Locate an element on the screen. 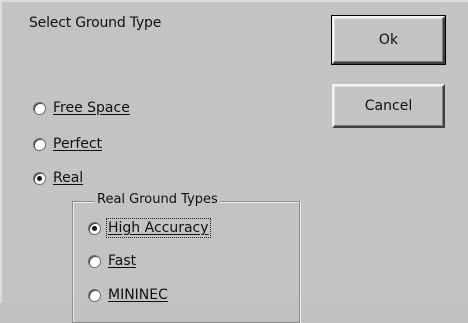 Image resolution: width=468 pixels, height=323 pixels. real-ground-types-title: Real Ground Types is located at coordinates (157, 199).